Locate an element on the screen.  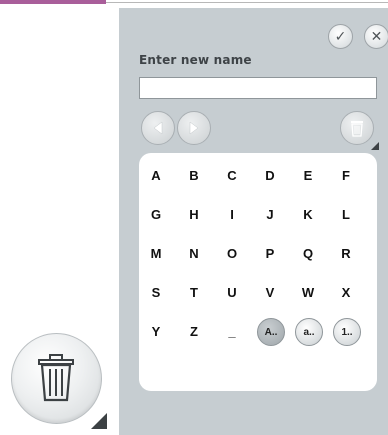
top-tab-accent is located at coordinates (53, 2).